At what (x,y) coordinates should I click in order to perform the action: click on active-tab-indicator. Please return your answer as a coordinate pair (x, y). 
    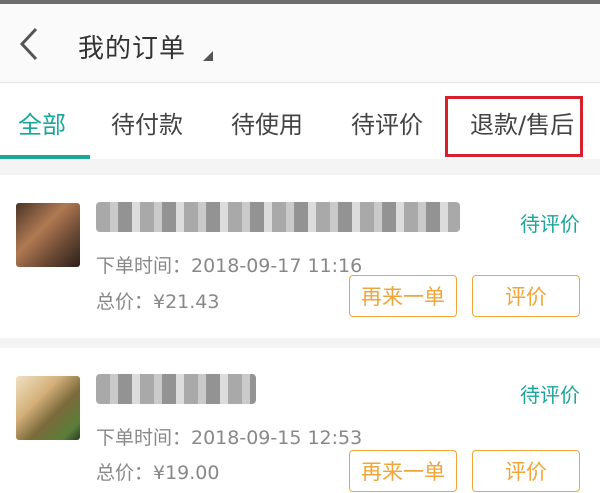
    Looking at the image, I should click on (45, 157).